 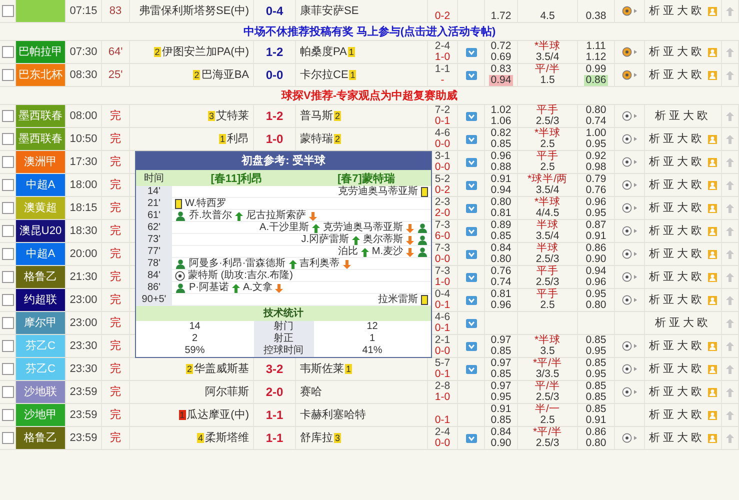 I want to click on home-team: 阿尔菲斯, so click(x=227, y=392).